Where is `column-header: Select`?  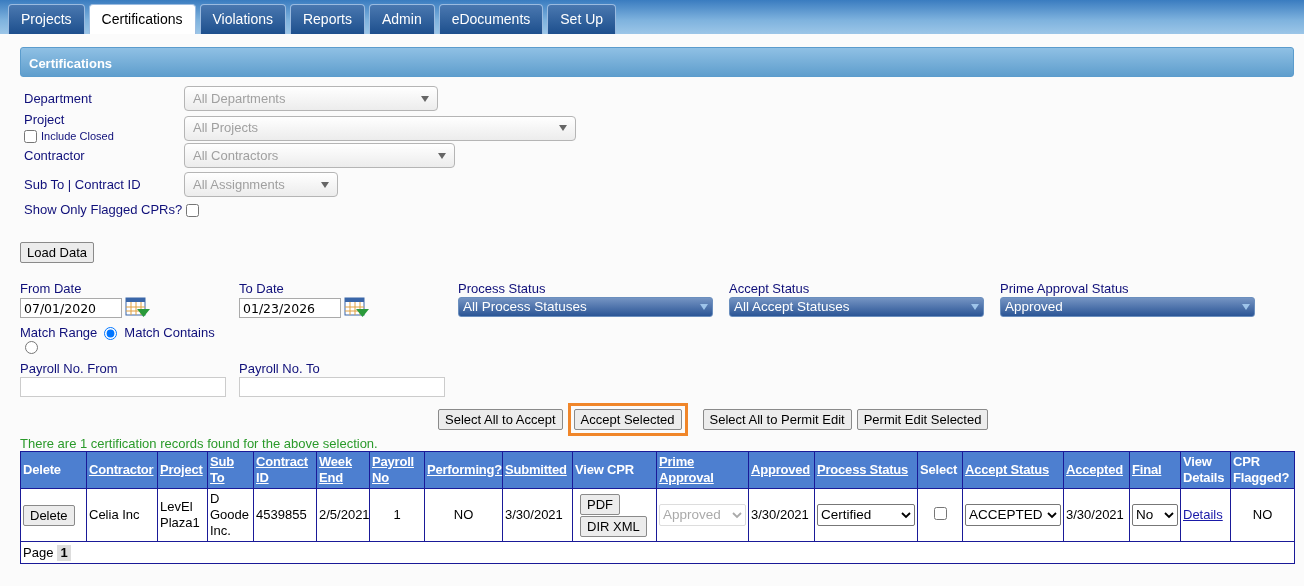 column-header: Select is located at coordinates (940, 470).